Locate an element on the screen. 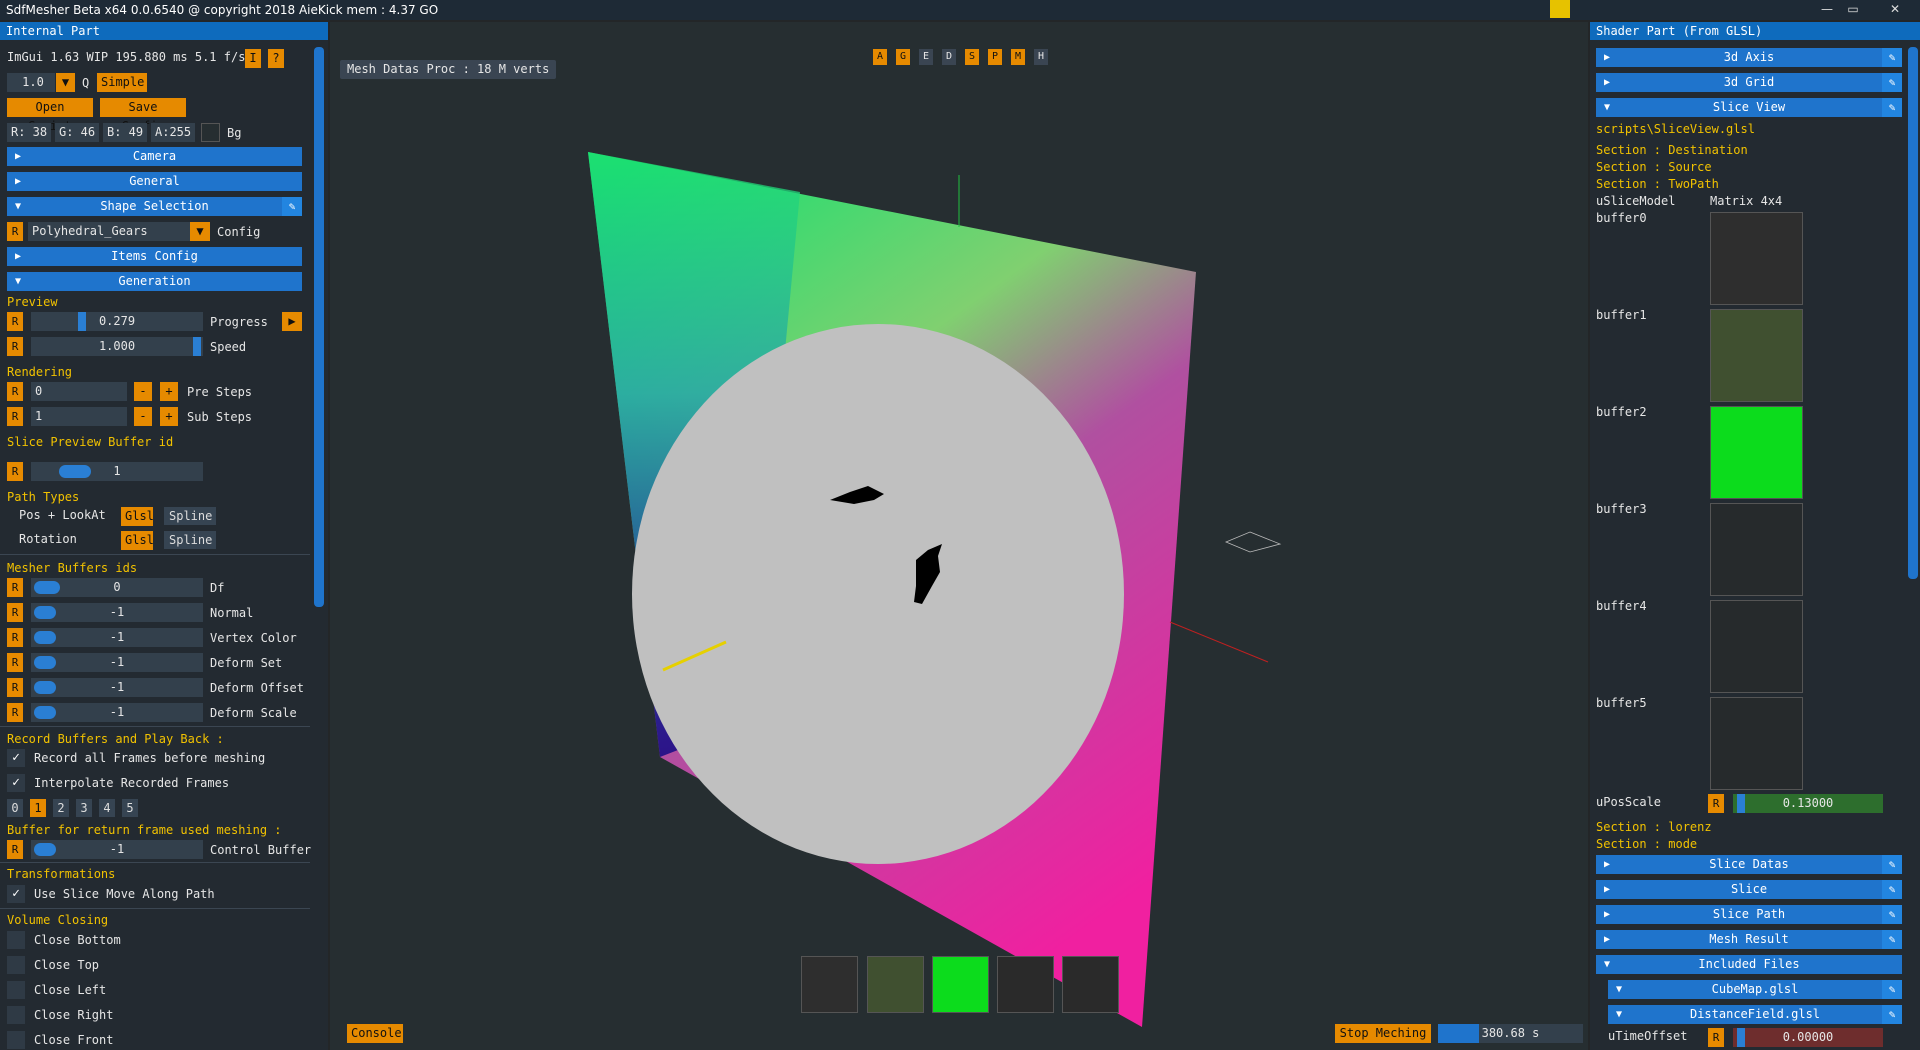 The image size is (1920, 1050). close-right-checkbox is located at coordinates (16, 1015).